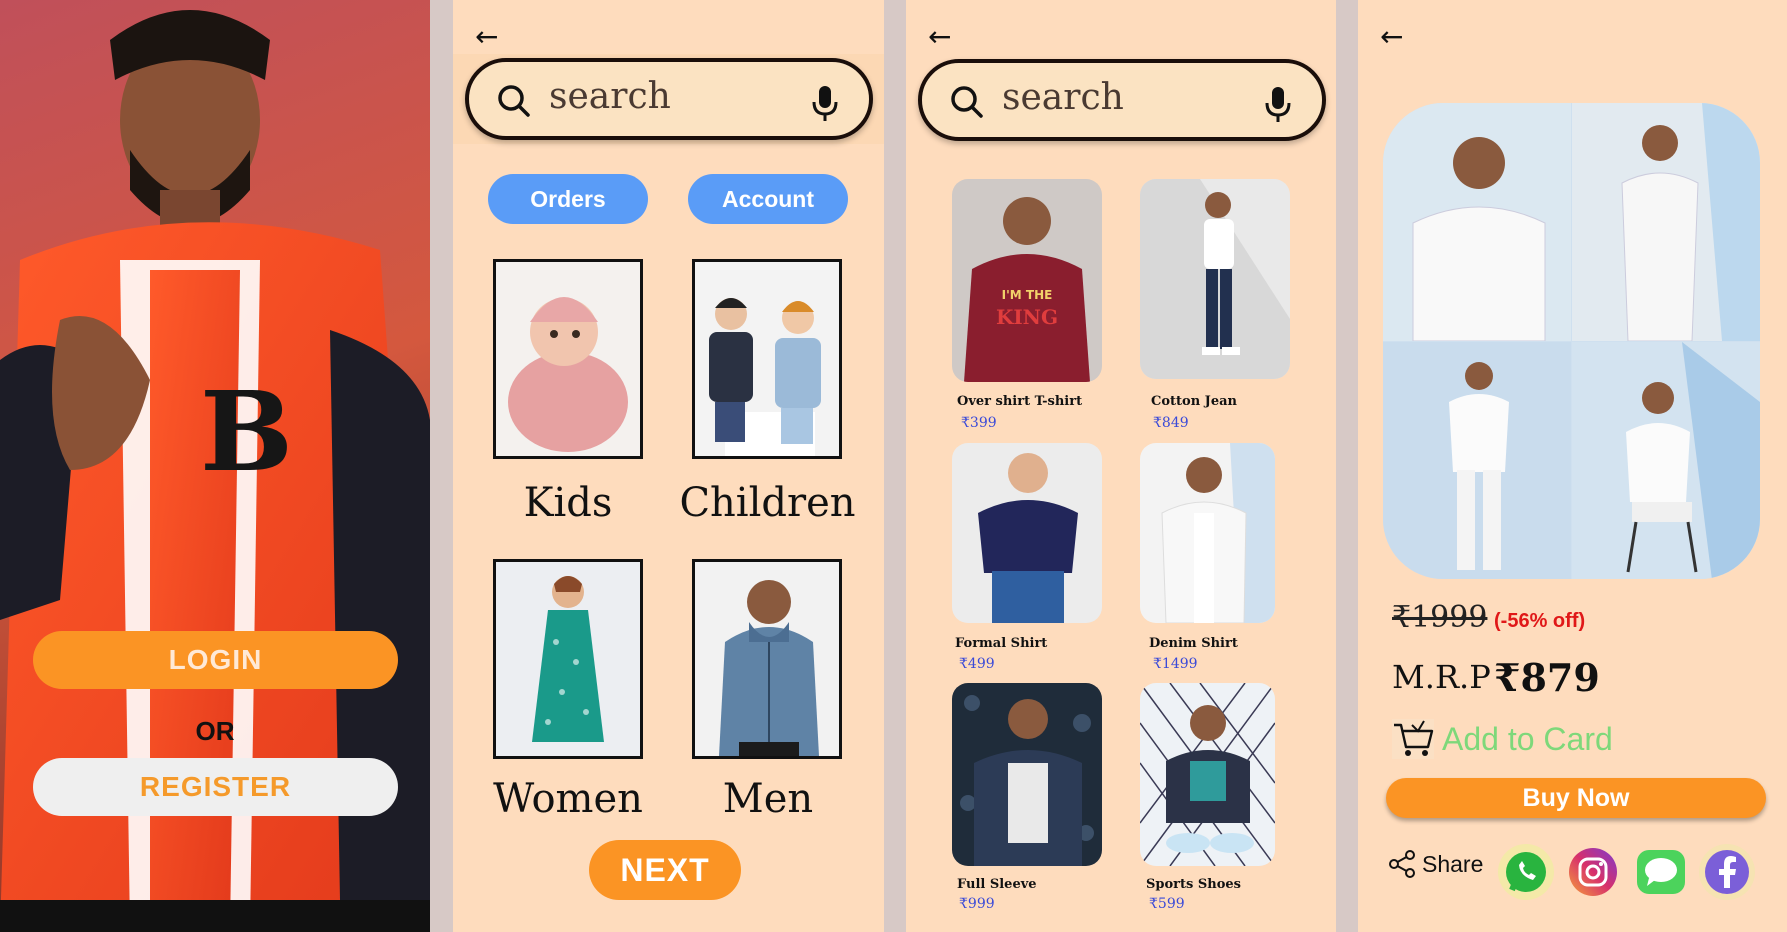 This screenshot has width=1787, height=932. Describe the element at coordinates (1453, 863) in the screenshot. I see `share-label: Share` at that location.